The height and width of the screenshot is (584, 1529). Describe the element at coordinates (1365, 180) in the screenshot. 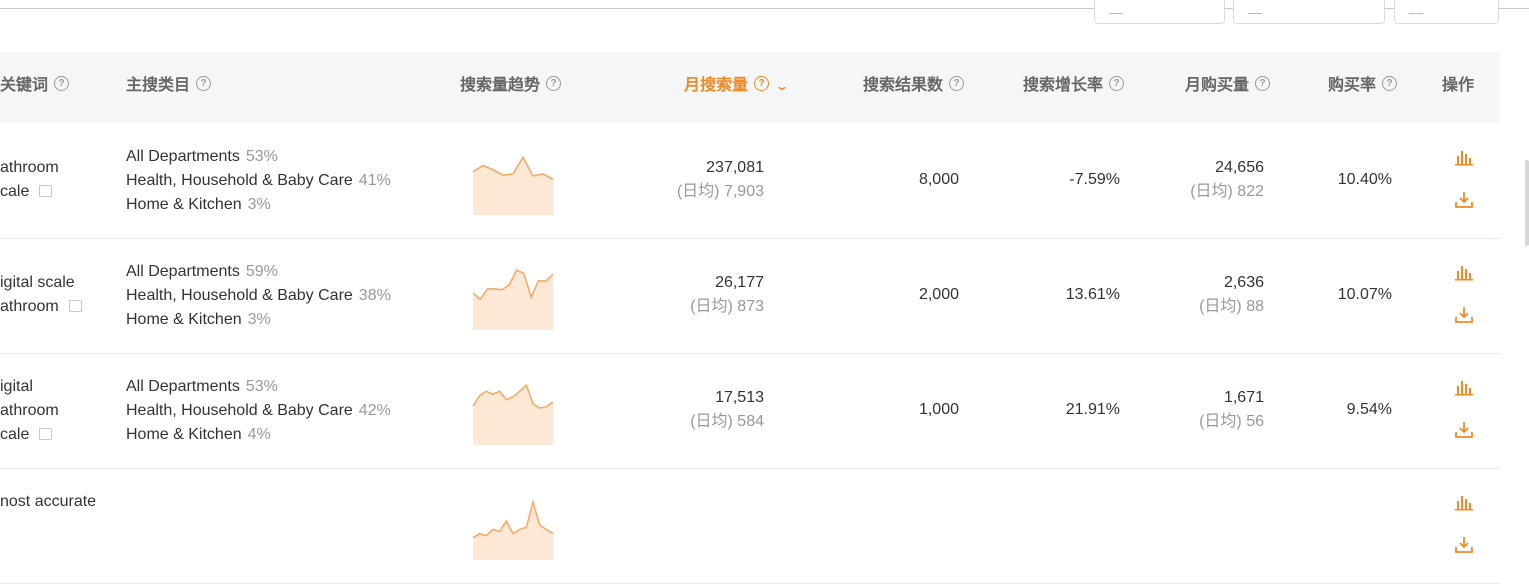

I see `purchase-rate: 10.40%` at that location.